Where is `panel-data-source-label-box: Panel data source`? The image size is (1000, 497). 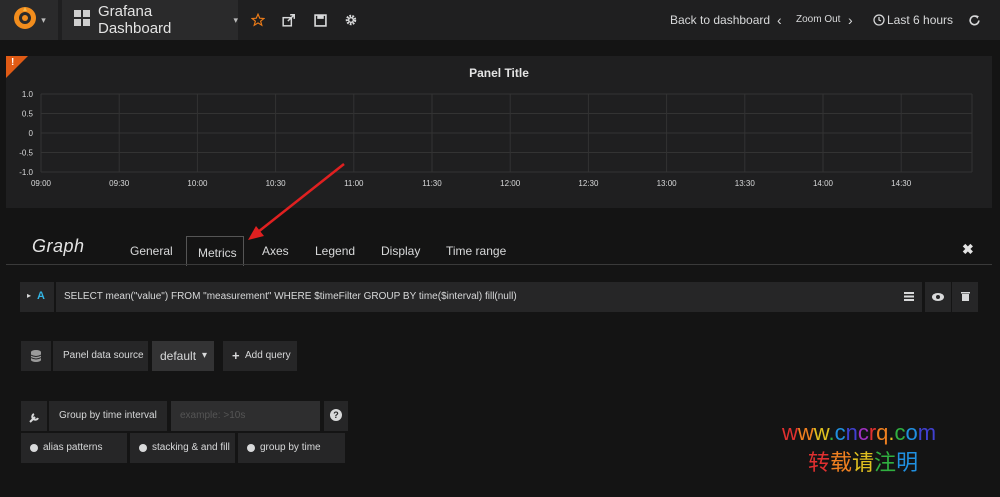 panel-data-source-label-box: Panel data source is located at coordinates (100, 356).